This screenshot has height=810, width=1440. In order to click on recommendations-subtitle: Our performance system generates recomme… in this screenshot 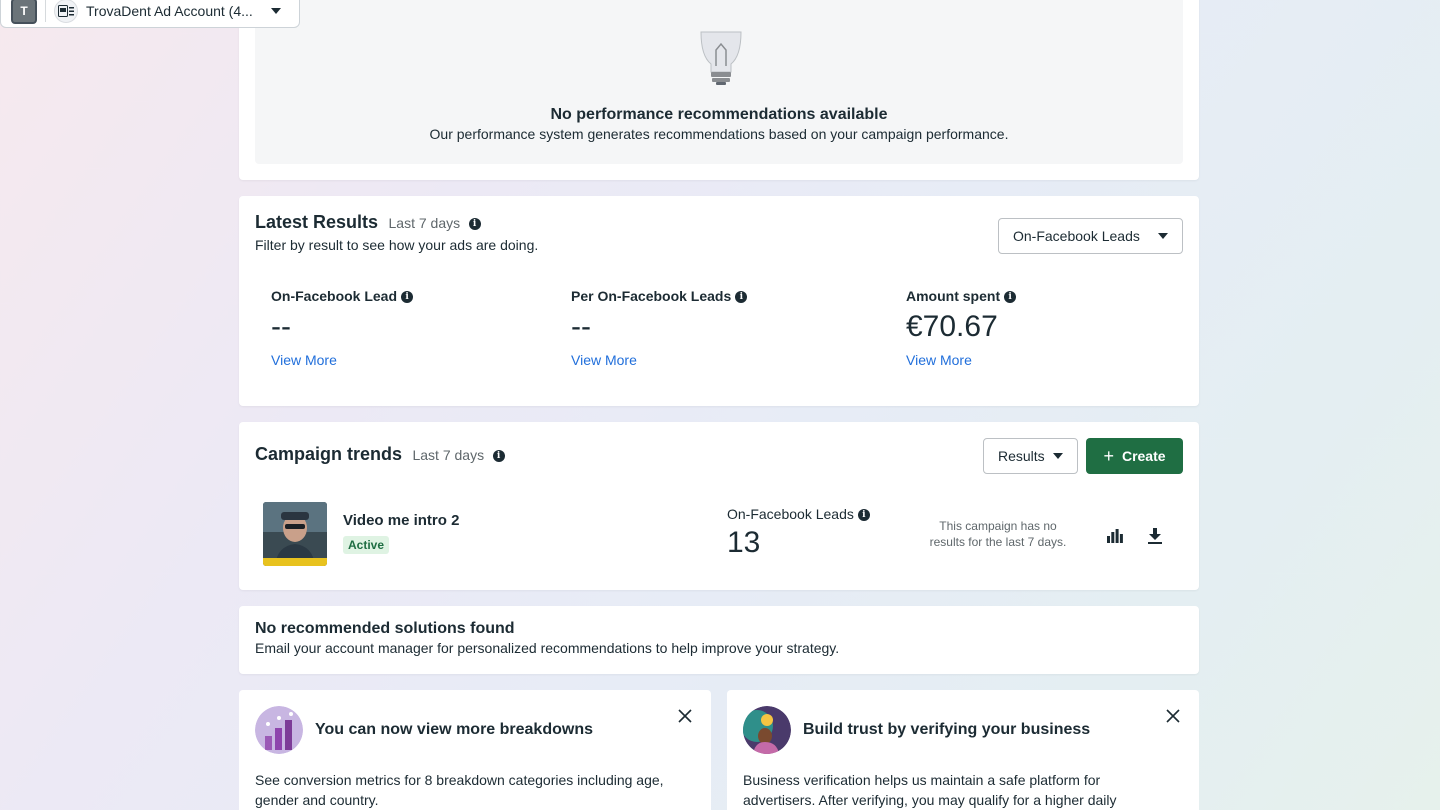, I will do `click(719, 134)`.